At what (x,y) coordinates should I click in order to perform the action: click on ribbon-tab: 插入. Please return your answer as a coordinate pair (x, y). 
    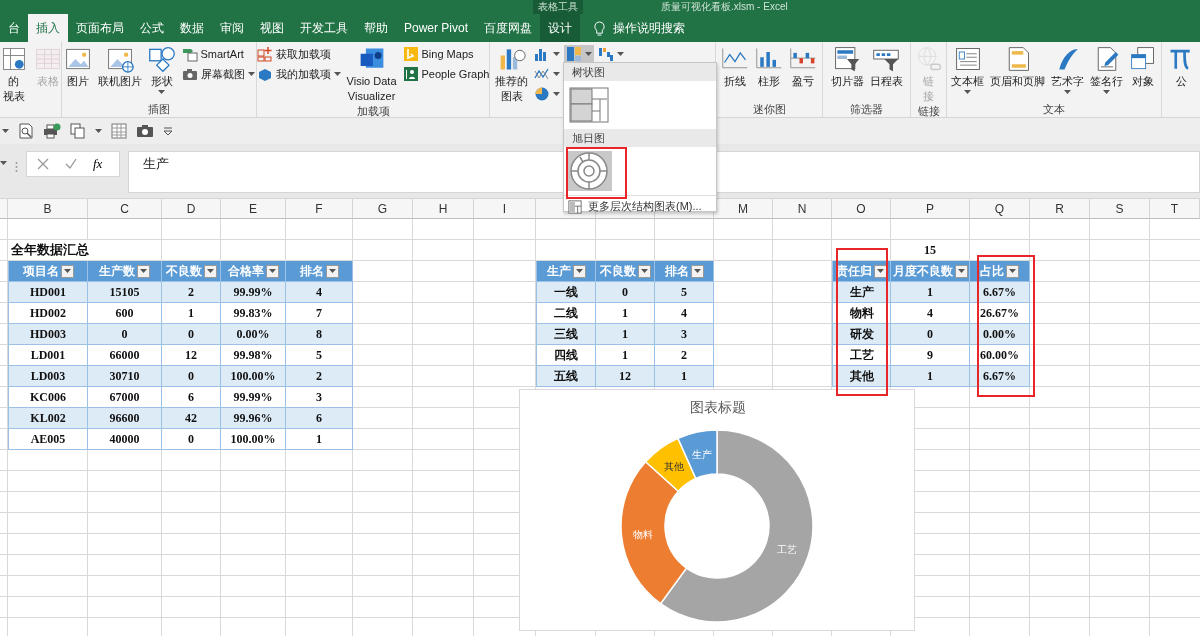
    Looking at the image, I should click on (48, 28).